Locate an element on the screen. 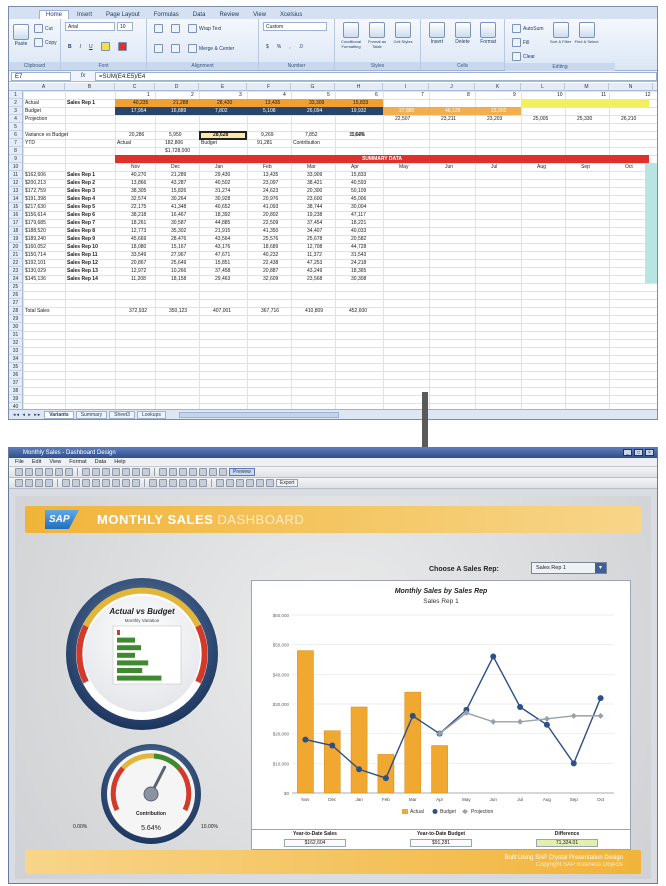 Image resolution: width=666 pixels, height=886 pixels. cell: $179,685 is located at coordinates (35, 223).